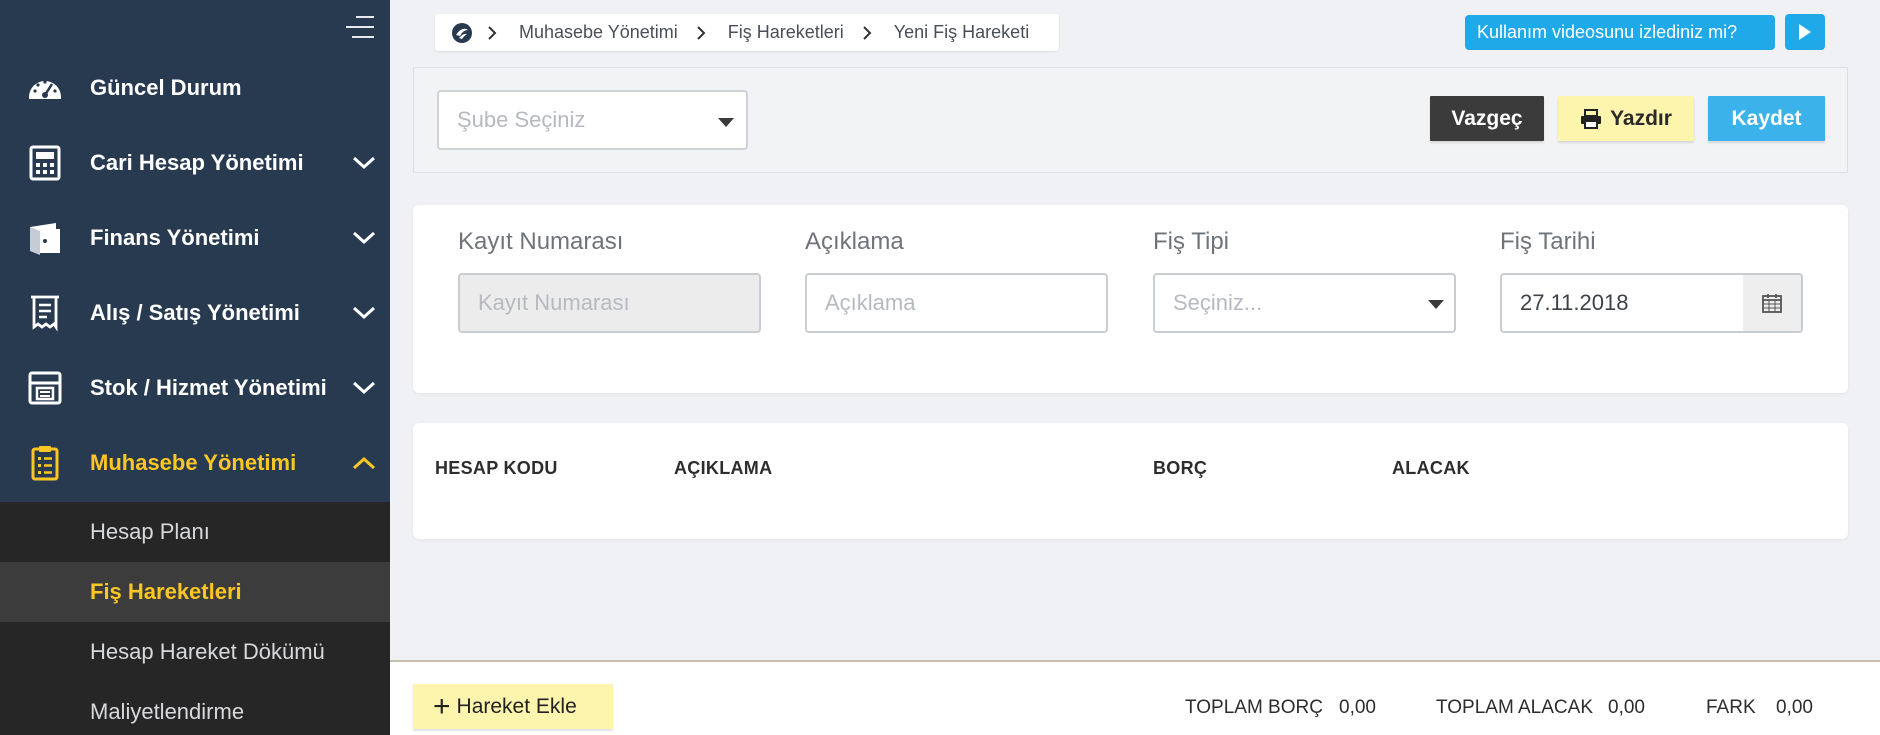 This screenshot has height=735, width=1880. I want to click on submenu-item-label: Maliyetlendirme, so click(167, 711).